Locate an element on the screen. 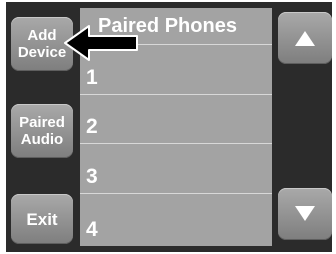  add-device-label-line2: Device is located at coordinates (42, 52).